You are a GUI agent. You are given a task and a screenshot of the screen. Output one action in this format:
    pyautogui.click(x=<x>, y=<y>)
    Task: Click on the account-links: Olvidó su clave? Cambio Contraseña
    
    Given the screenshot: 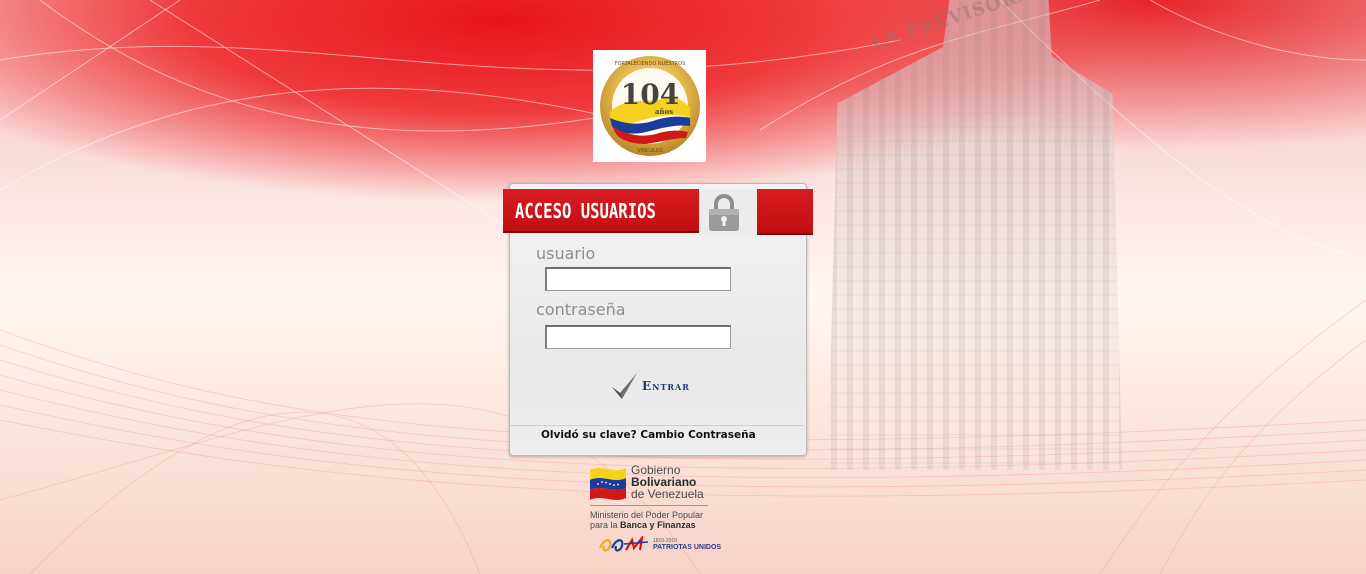 What is the action you would take?
    pyautogui.click(x=648, y=435)
    